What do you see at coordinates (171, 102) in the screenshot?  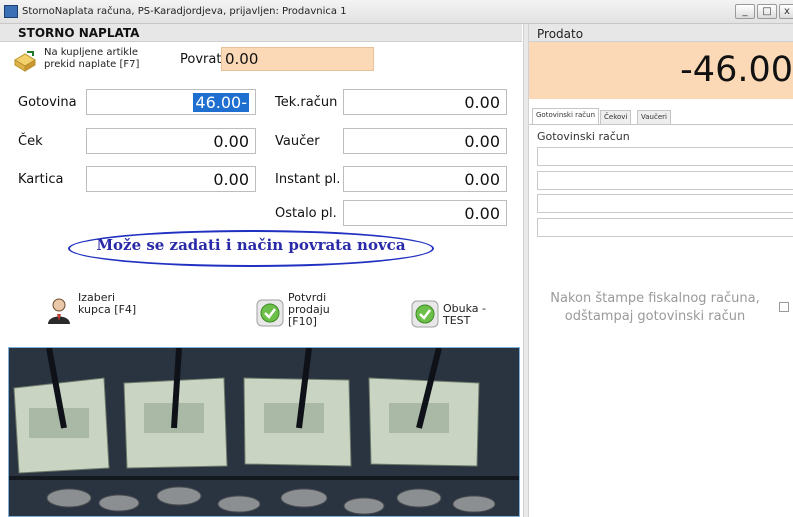 I see `gotovina-field: 46.00-` at bounding box center [171, 102].